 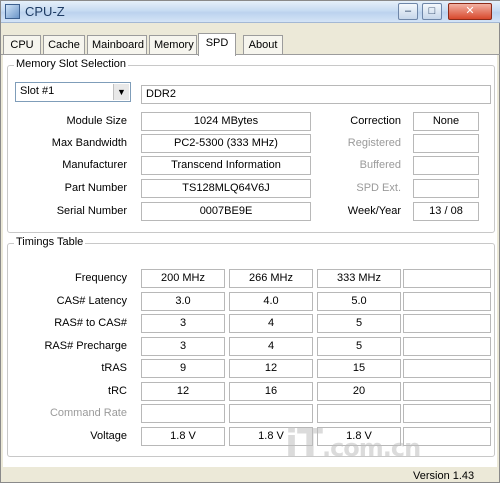 What do you see at coordinates (114, 368) in the screenshot?
I see `timing-row-label: tRAS` at bounding box center [114, 368].